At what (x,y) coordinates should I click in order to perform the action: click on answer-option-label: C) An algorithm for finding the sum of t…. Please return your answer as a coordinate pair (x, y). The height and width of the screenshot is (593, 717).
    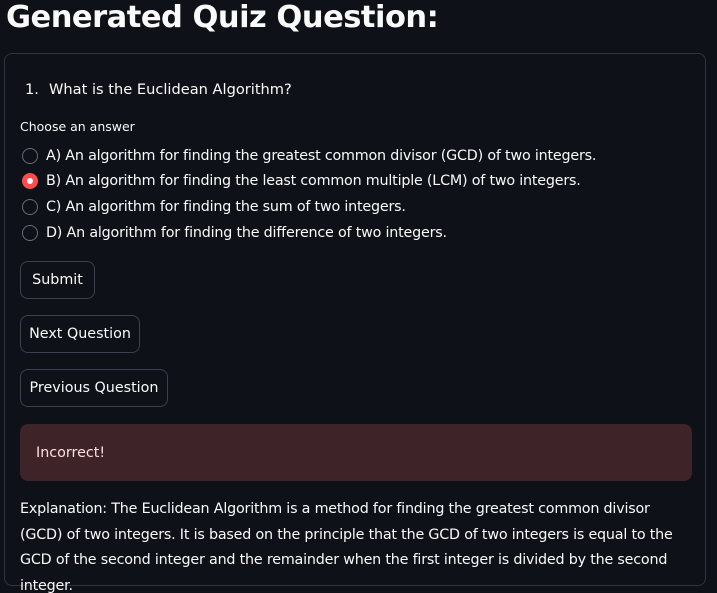
    Looking at the image, I should click on (226, 206).